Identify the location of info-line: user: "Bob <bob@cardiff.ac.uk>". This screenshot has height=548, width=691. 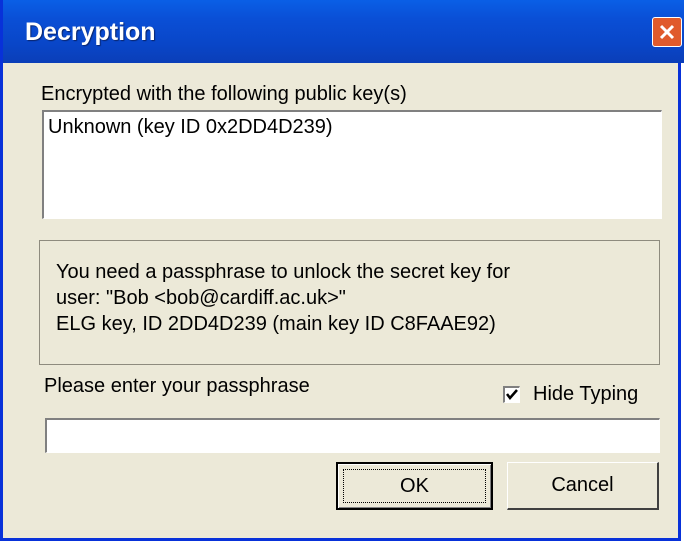
(201, 298).